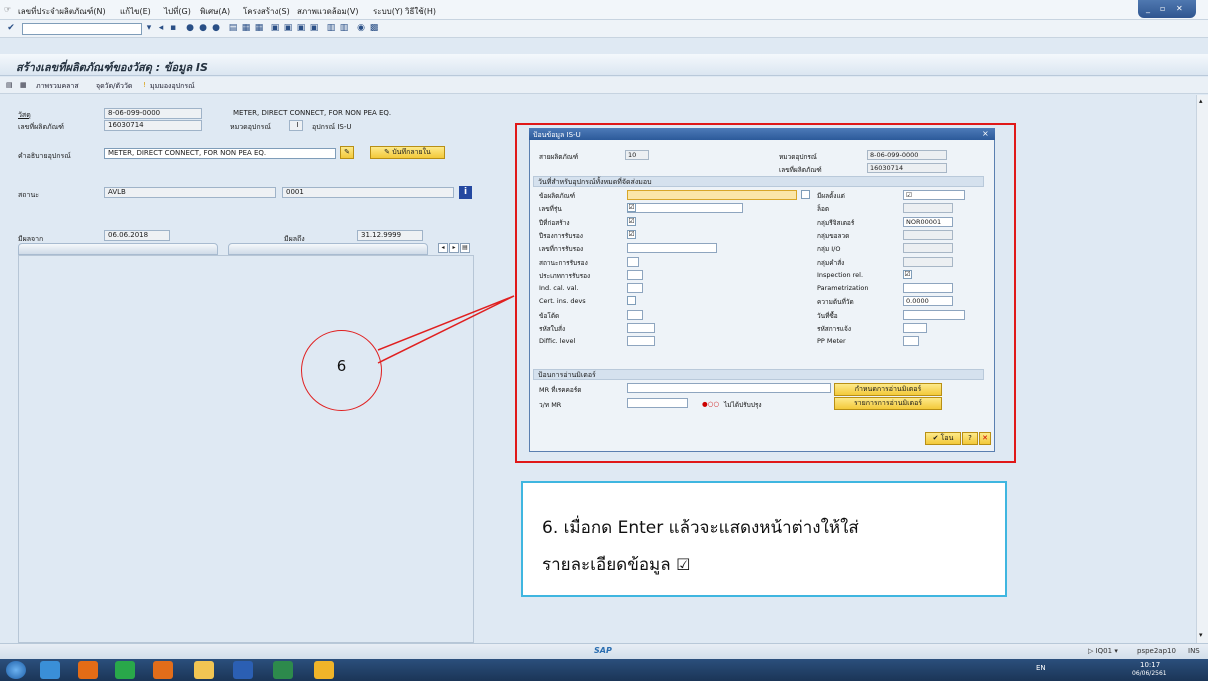 This screenshot has height=681, width=1208. Describe the element at coordinates (762, 134) in the screenshot. I see `dialog-titlebar` at that location.